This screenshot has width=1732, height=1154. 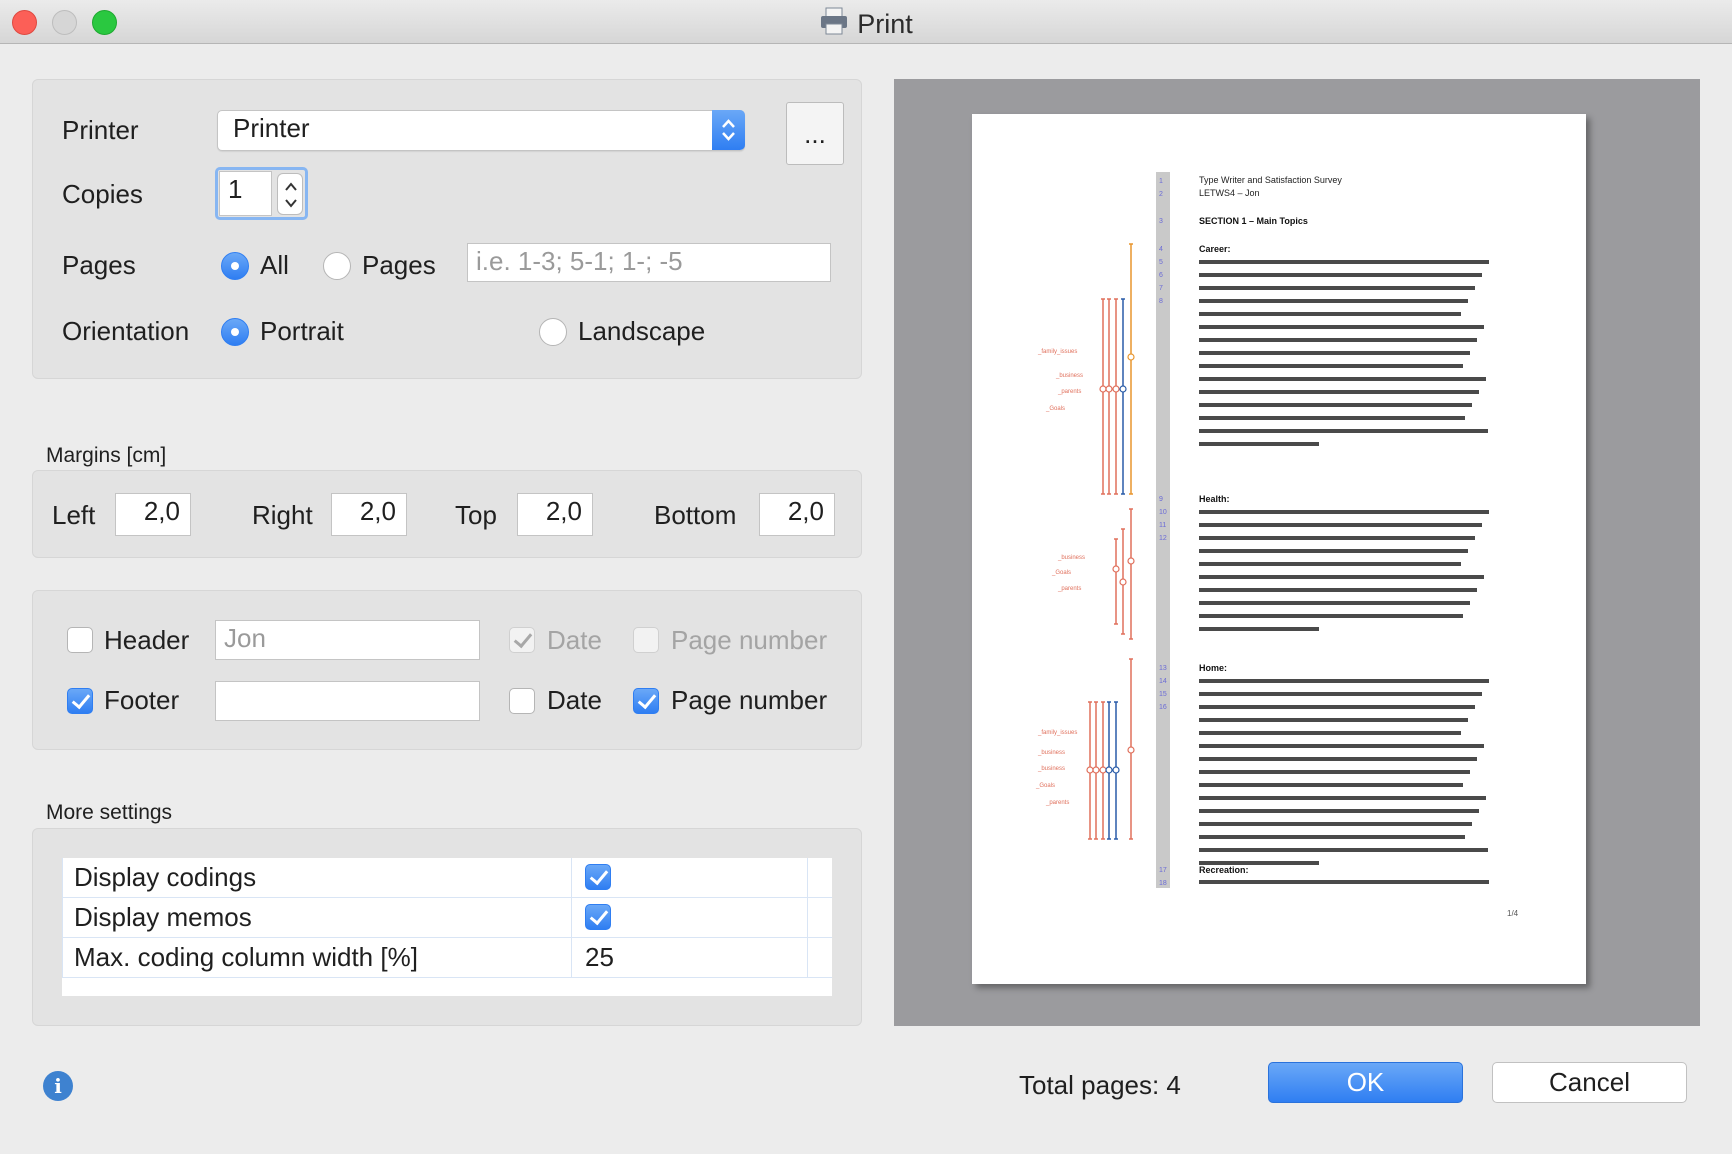 What do you see at coordinates (317, 878) in the screenshot?
I see `setting-name-display-codings: Display codings` at bounding box center [317, 878].